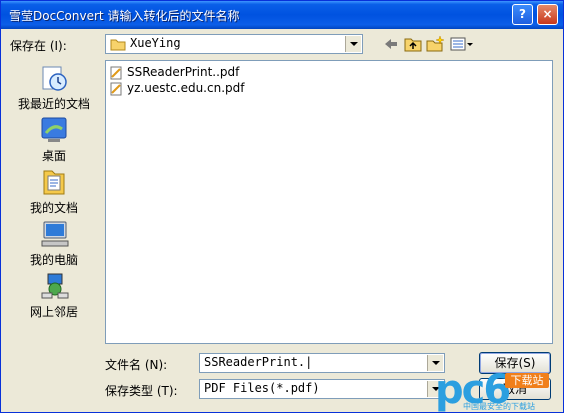 This screenshot has width=564, height=413. I want to click on filetype-value: PDF Files(*.pdf), so click(262, 388).